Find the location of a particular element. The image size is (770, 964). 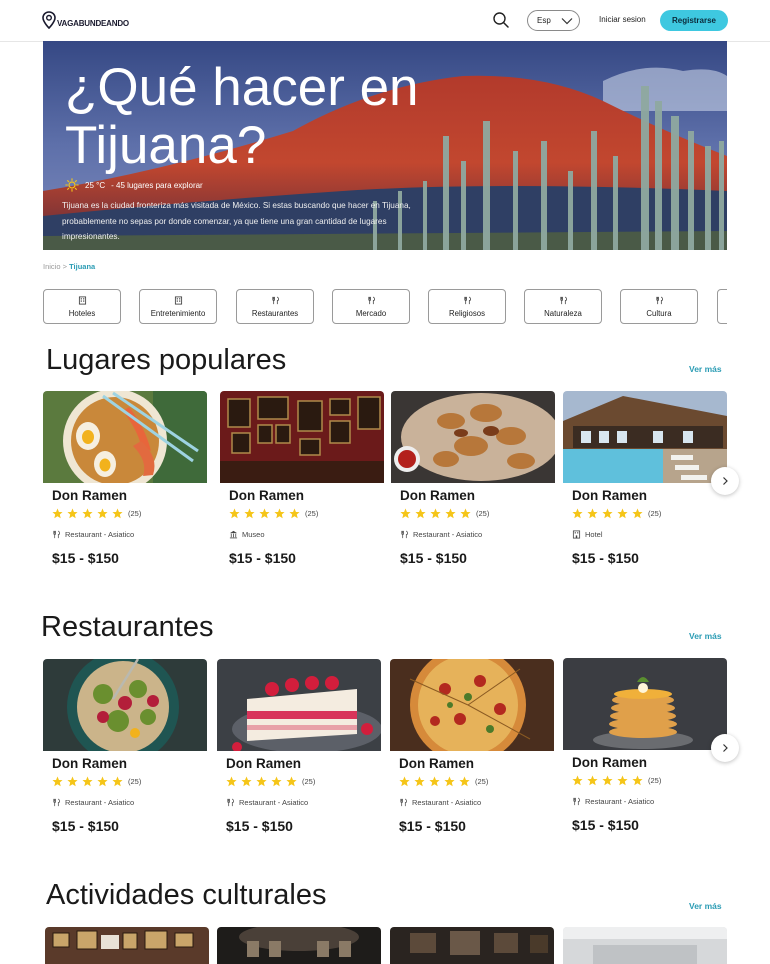

category-mercado: Mercado is located at coordinates (371, 306).